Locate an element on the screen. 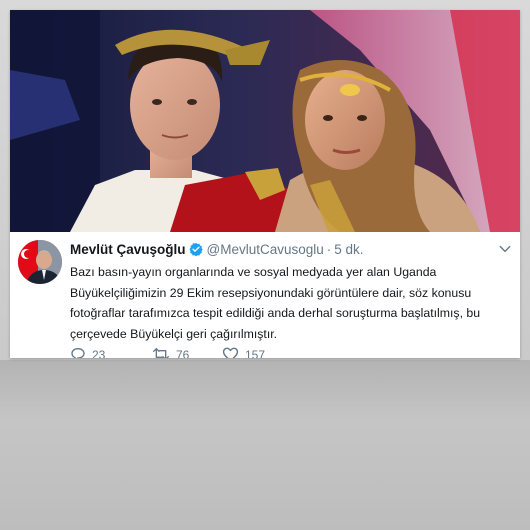  tweet-header: Mevlüt Çavuşoğlu @MevlutCavusoglu · 5 dk. is located at coordinates (291, 251).